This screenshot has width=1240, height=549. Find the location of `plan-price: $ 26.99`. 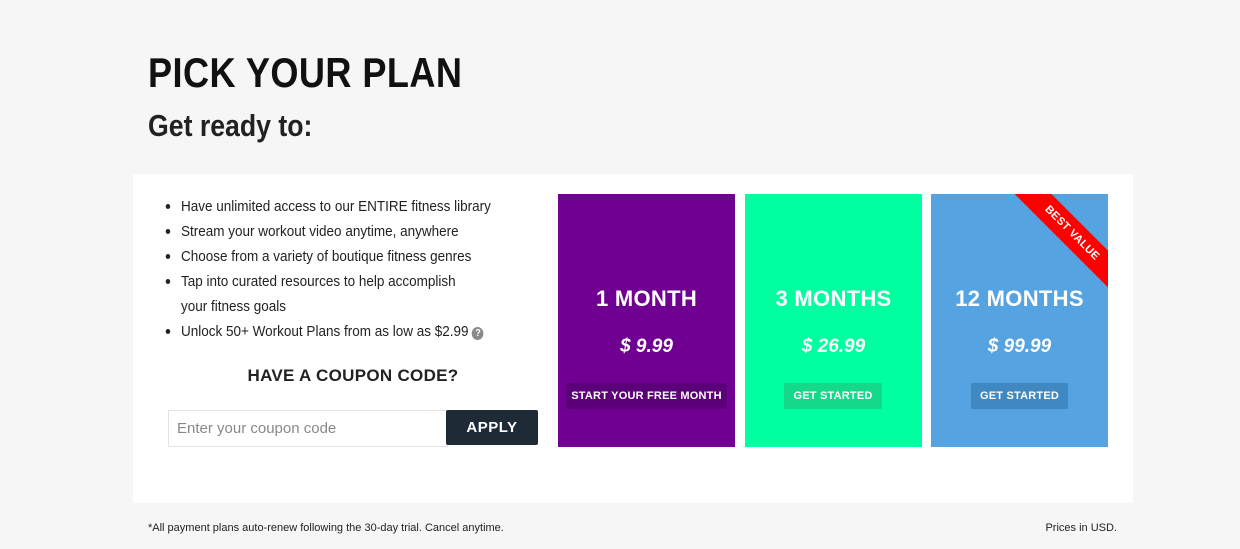

plan-price: $ 26.99 is located at coordinates (833, 346).